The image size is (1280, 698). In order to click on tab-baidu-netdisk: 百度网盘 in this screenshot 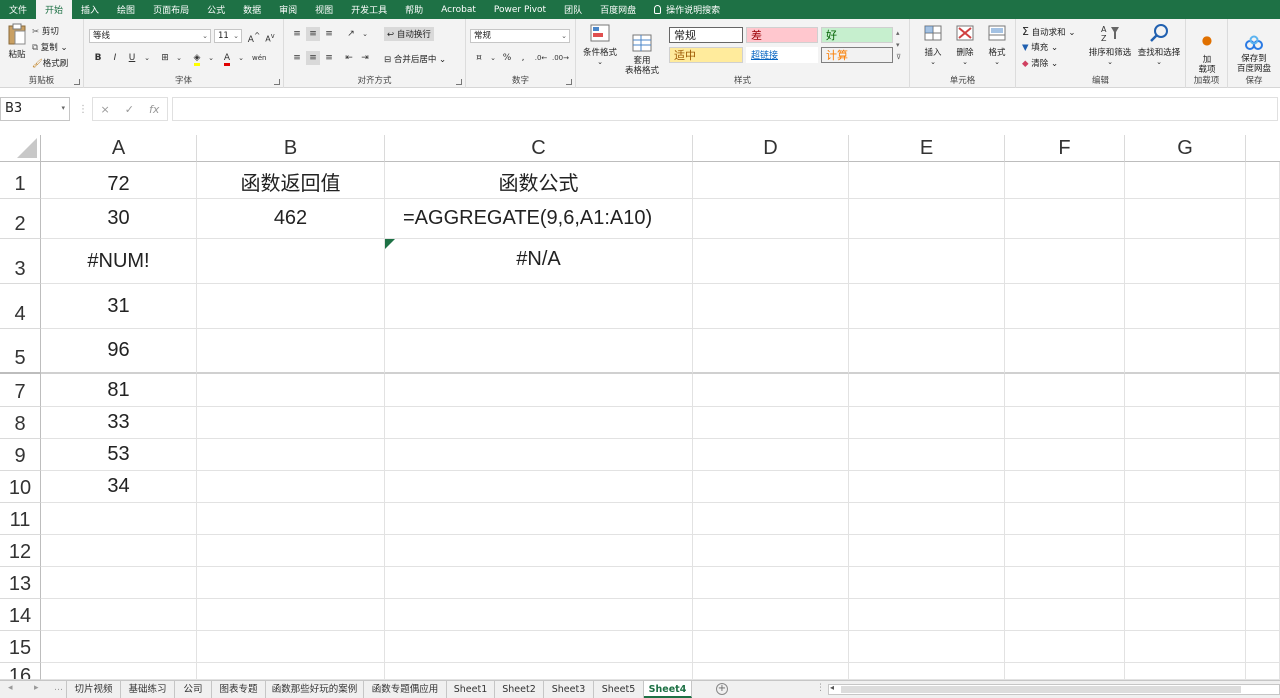, I will do `click(618, 9)`.